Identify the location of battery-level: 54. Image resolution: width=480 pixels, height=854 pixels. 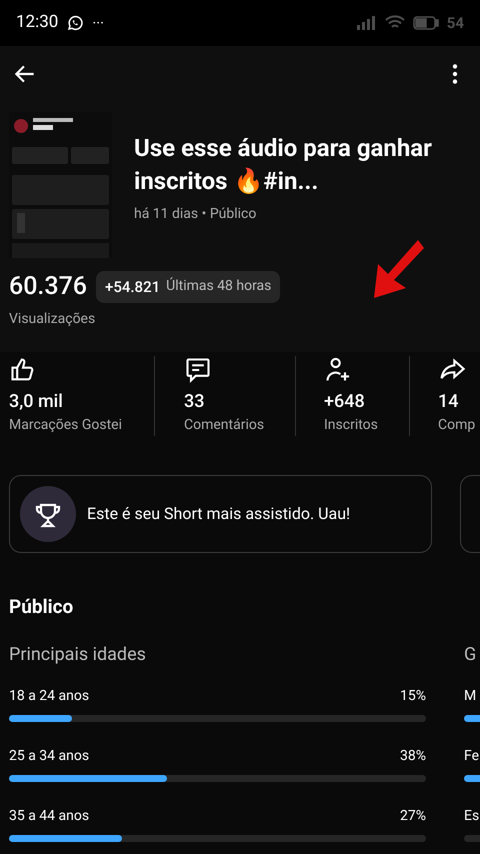
(455, 23).